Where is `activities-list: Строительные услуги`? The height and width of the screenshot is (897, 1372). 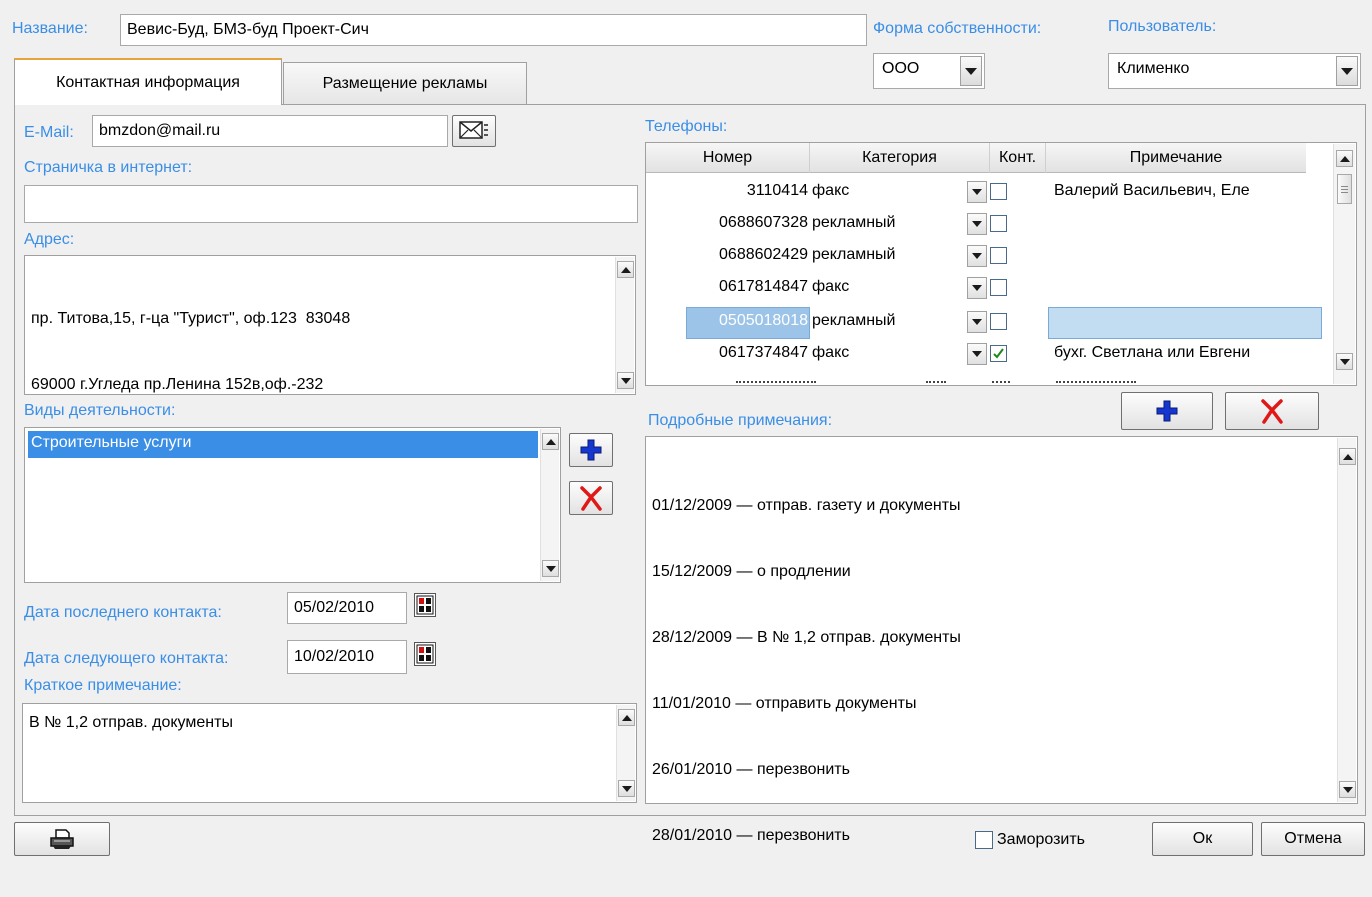 activities-list: Строительные услуги is located at coordinates (292, 505).